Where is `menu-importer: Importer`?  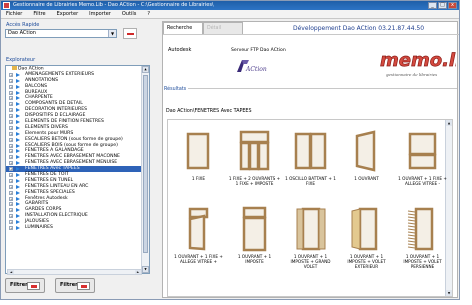
menu-importer: Importer is located at coordinates (100, 14).